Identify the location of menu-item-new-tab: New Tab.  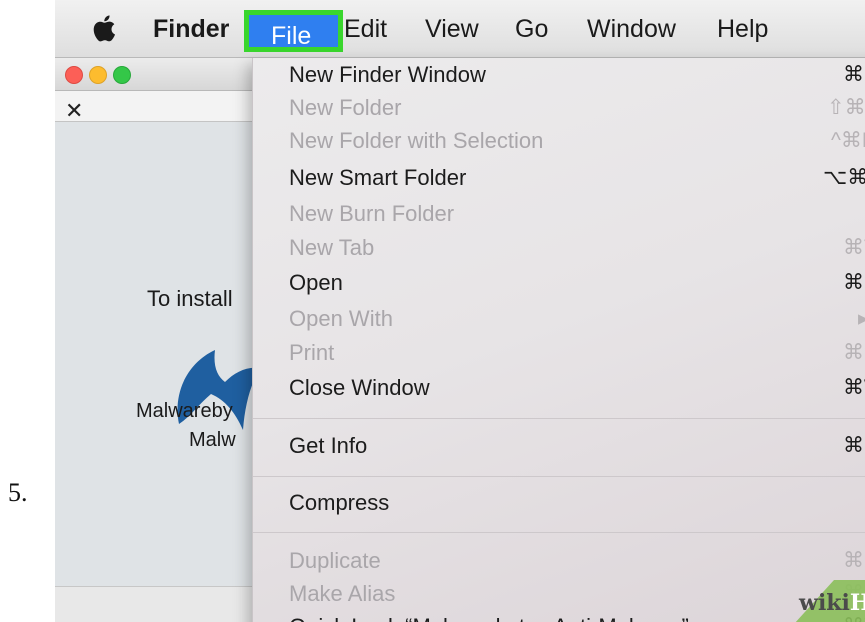
(332, 247).